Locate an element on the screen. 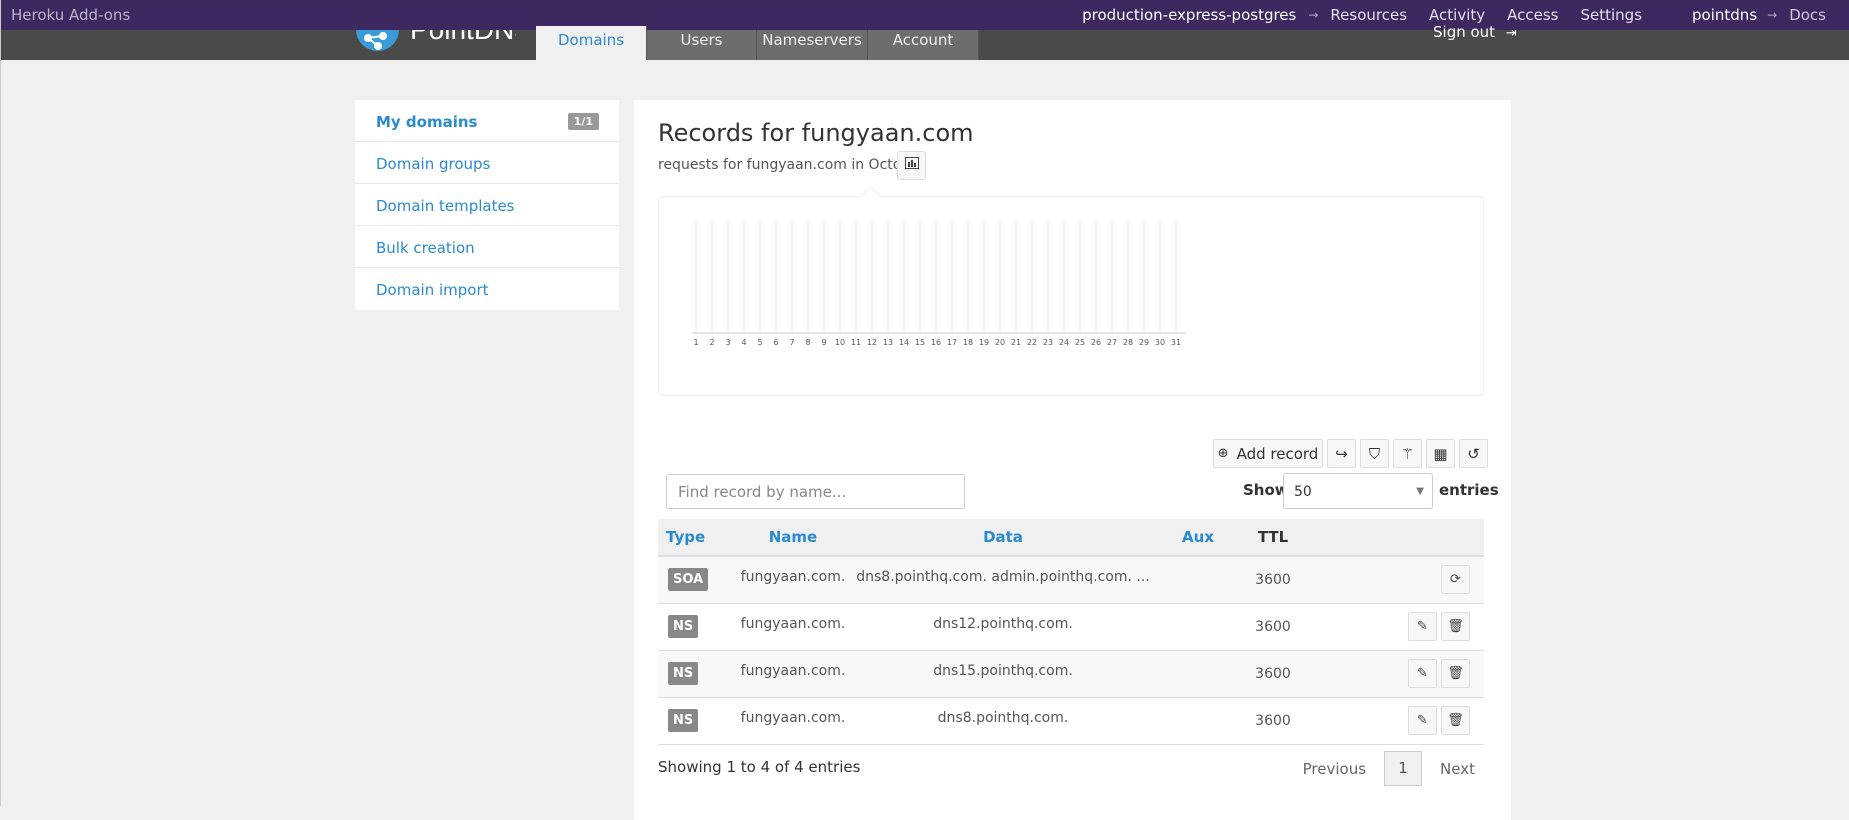 This screenshot has width=1849, height=820. sidebar-item-domain-groups: Domain groups is located at coordinates (487, 163).